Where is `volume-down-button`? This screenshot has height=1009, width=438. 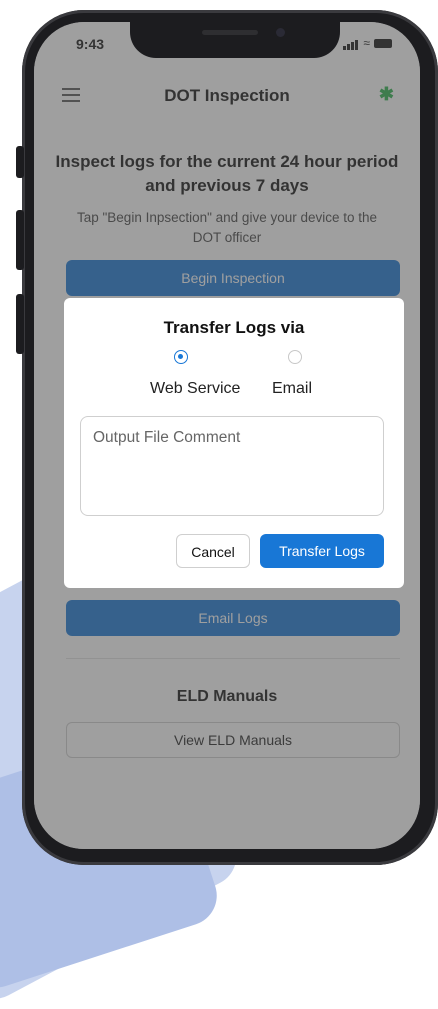
volume-down-button is located at coordinates (20, 324).